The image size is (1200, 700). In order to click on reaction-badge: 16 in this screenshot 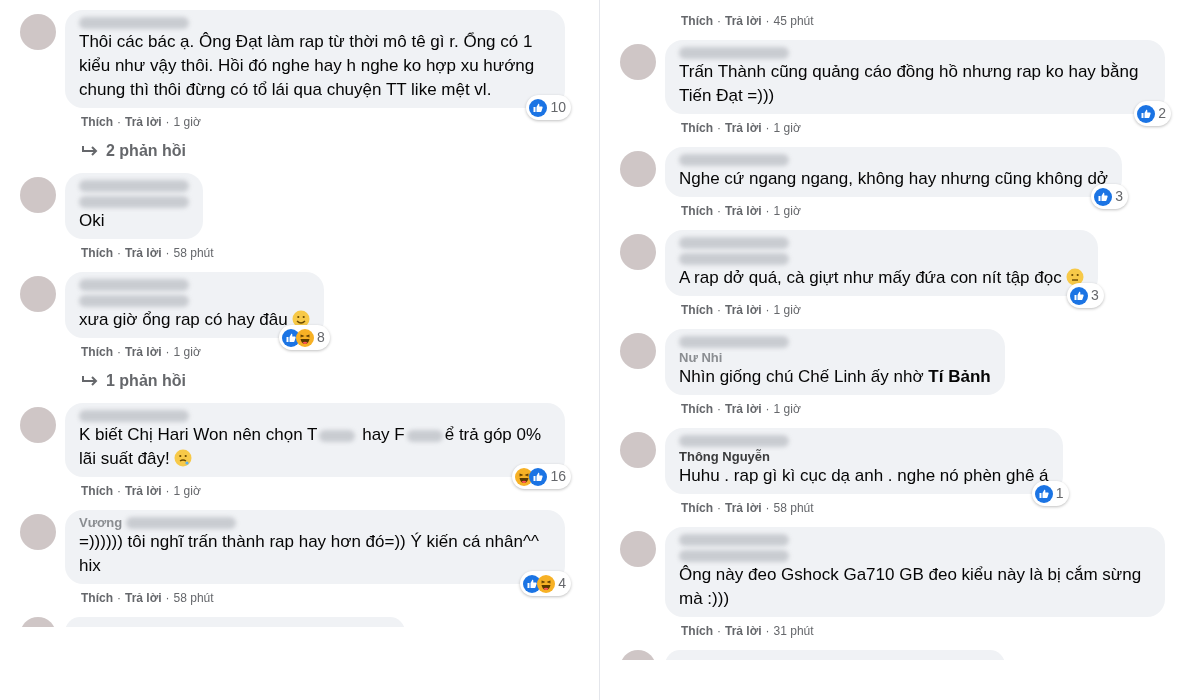, I will do `click(541, 476)`.